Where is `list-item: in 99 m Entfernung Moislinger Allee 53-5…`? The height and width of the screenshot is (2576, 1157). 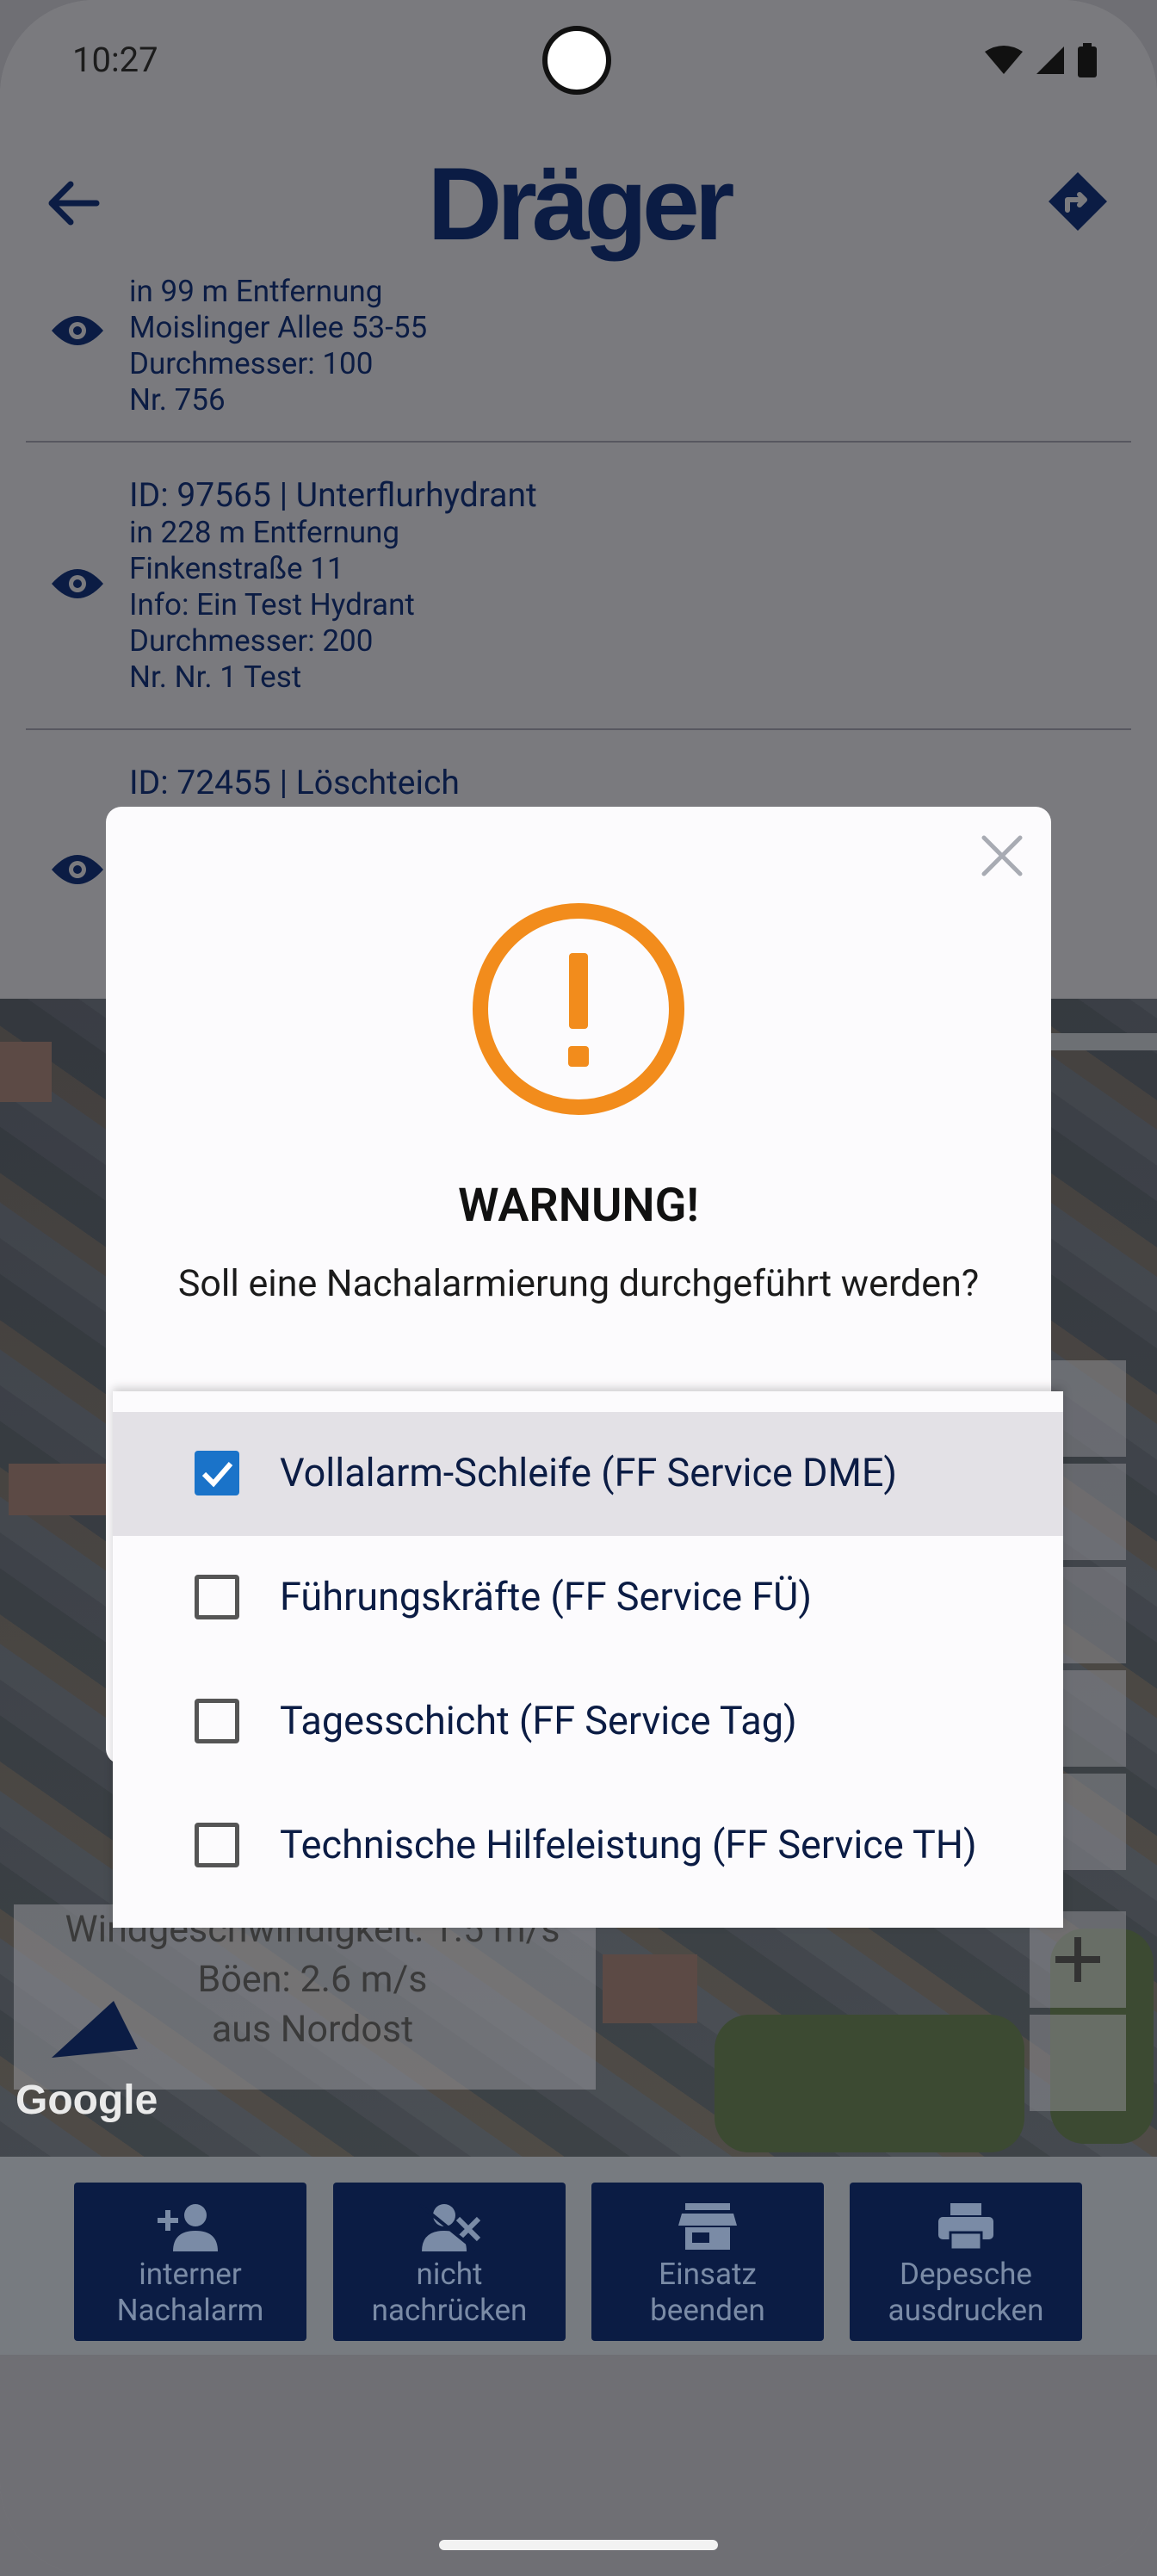
list-item: in 99 m Entfernung Moislinger Allee 53-5… is located at coordinates (579, 359).